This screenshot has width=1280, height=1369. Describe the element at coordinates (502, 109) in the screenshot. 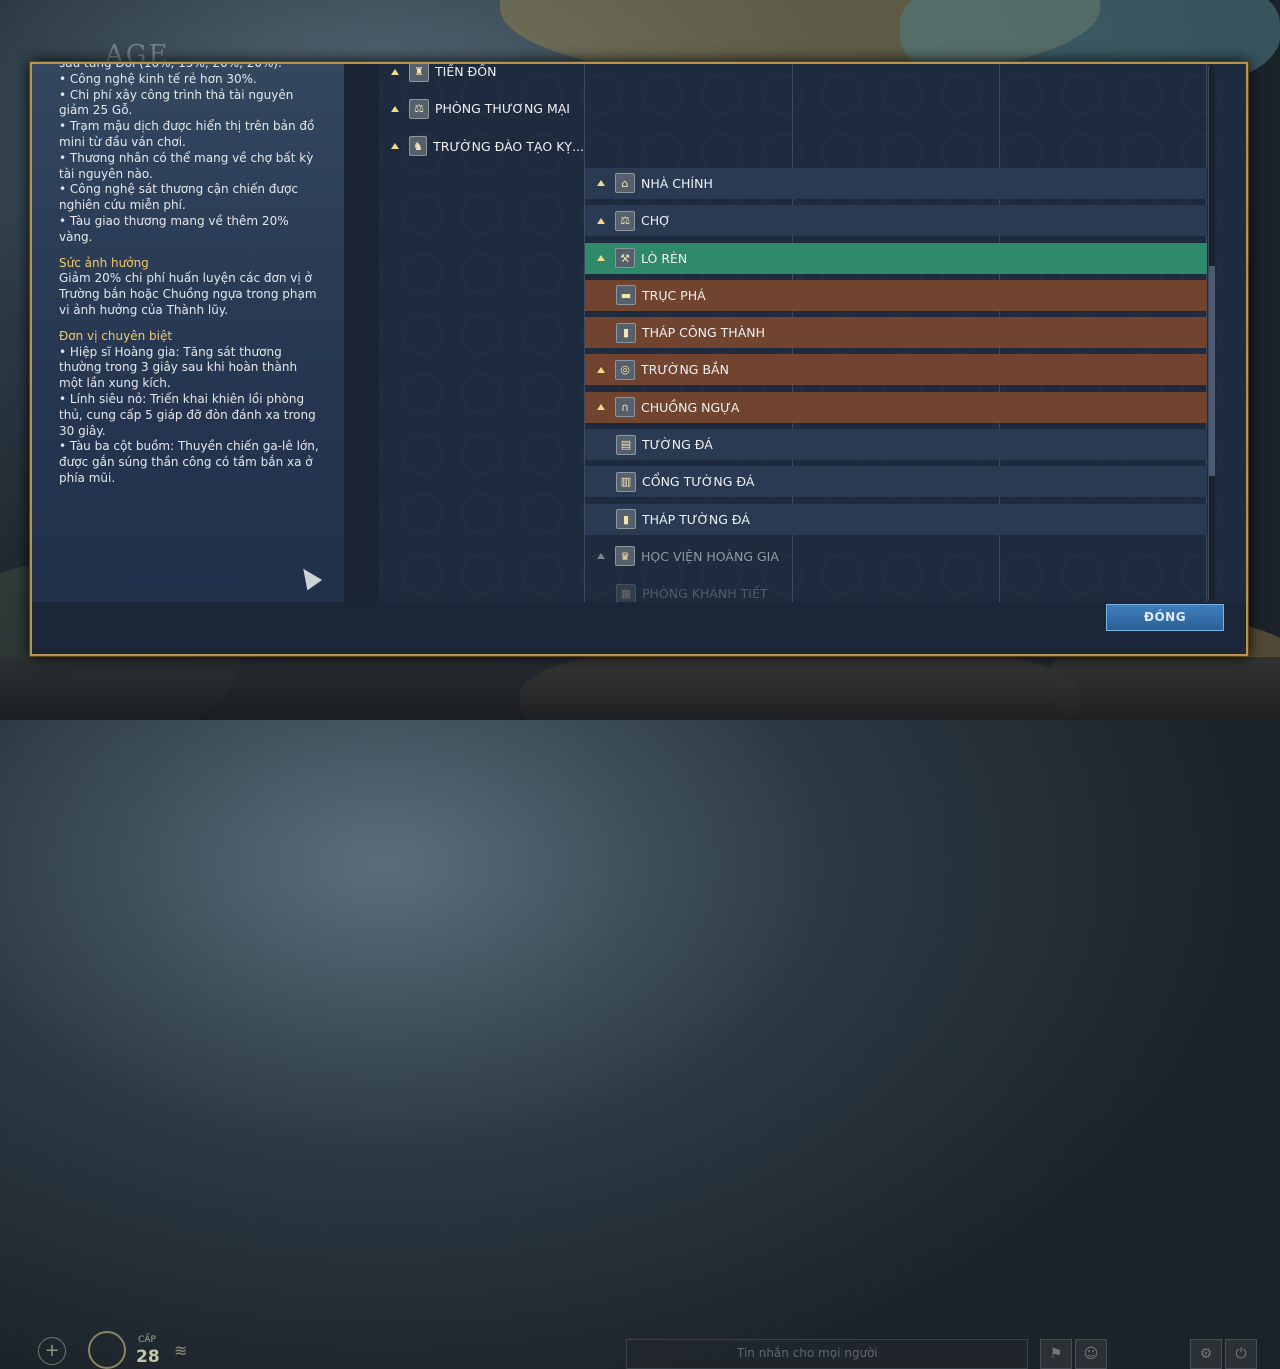

I see `tree-row-label: PHÒNG THƯƠNG MẠI` at that location.